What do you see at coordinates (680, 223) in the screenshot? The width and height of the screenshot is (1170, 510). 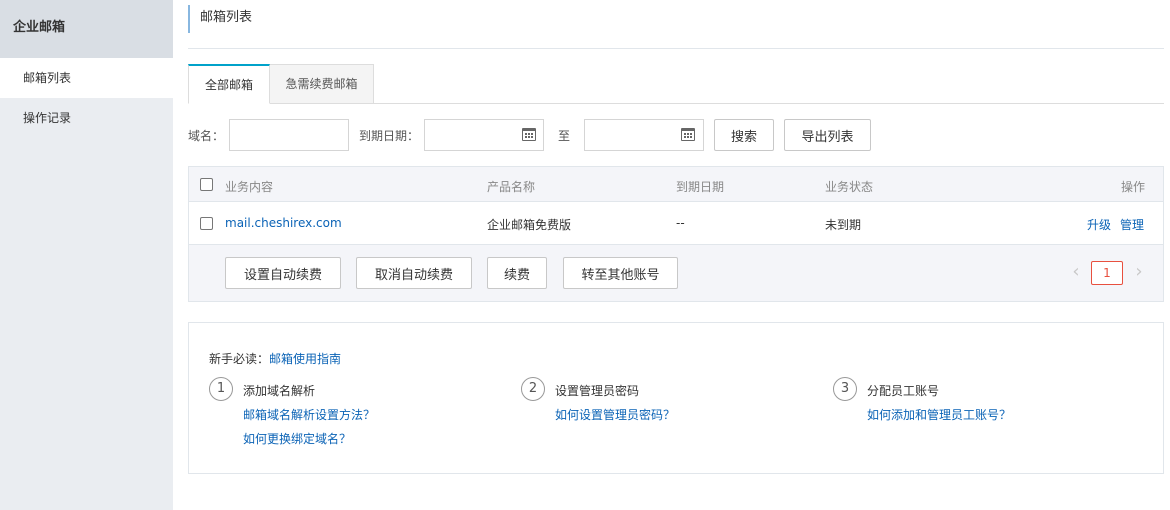 I see `expiry-date: --` at bounding box center [680, 223].